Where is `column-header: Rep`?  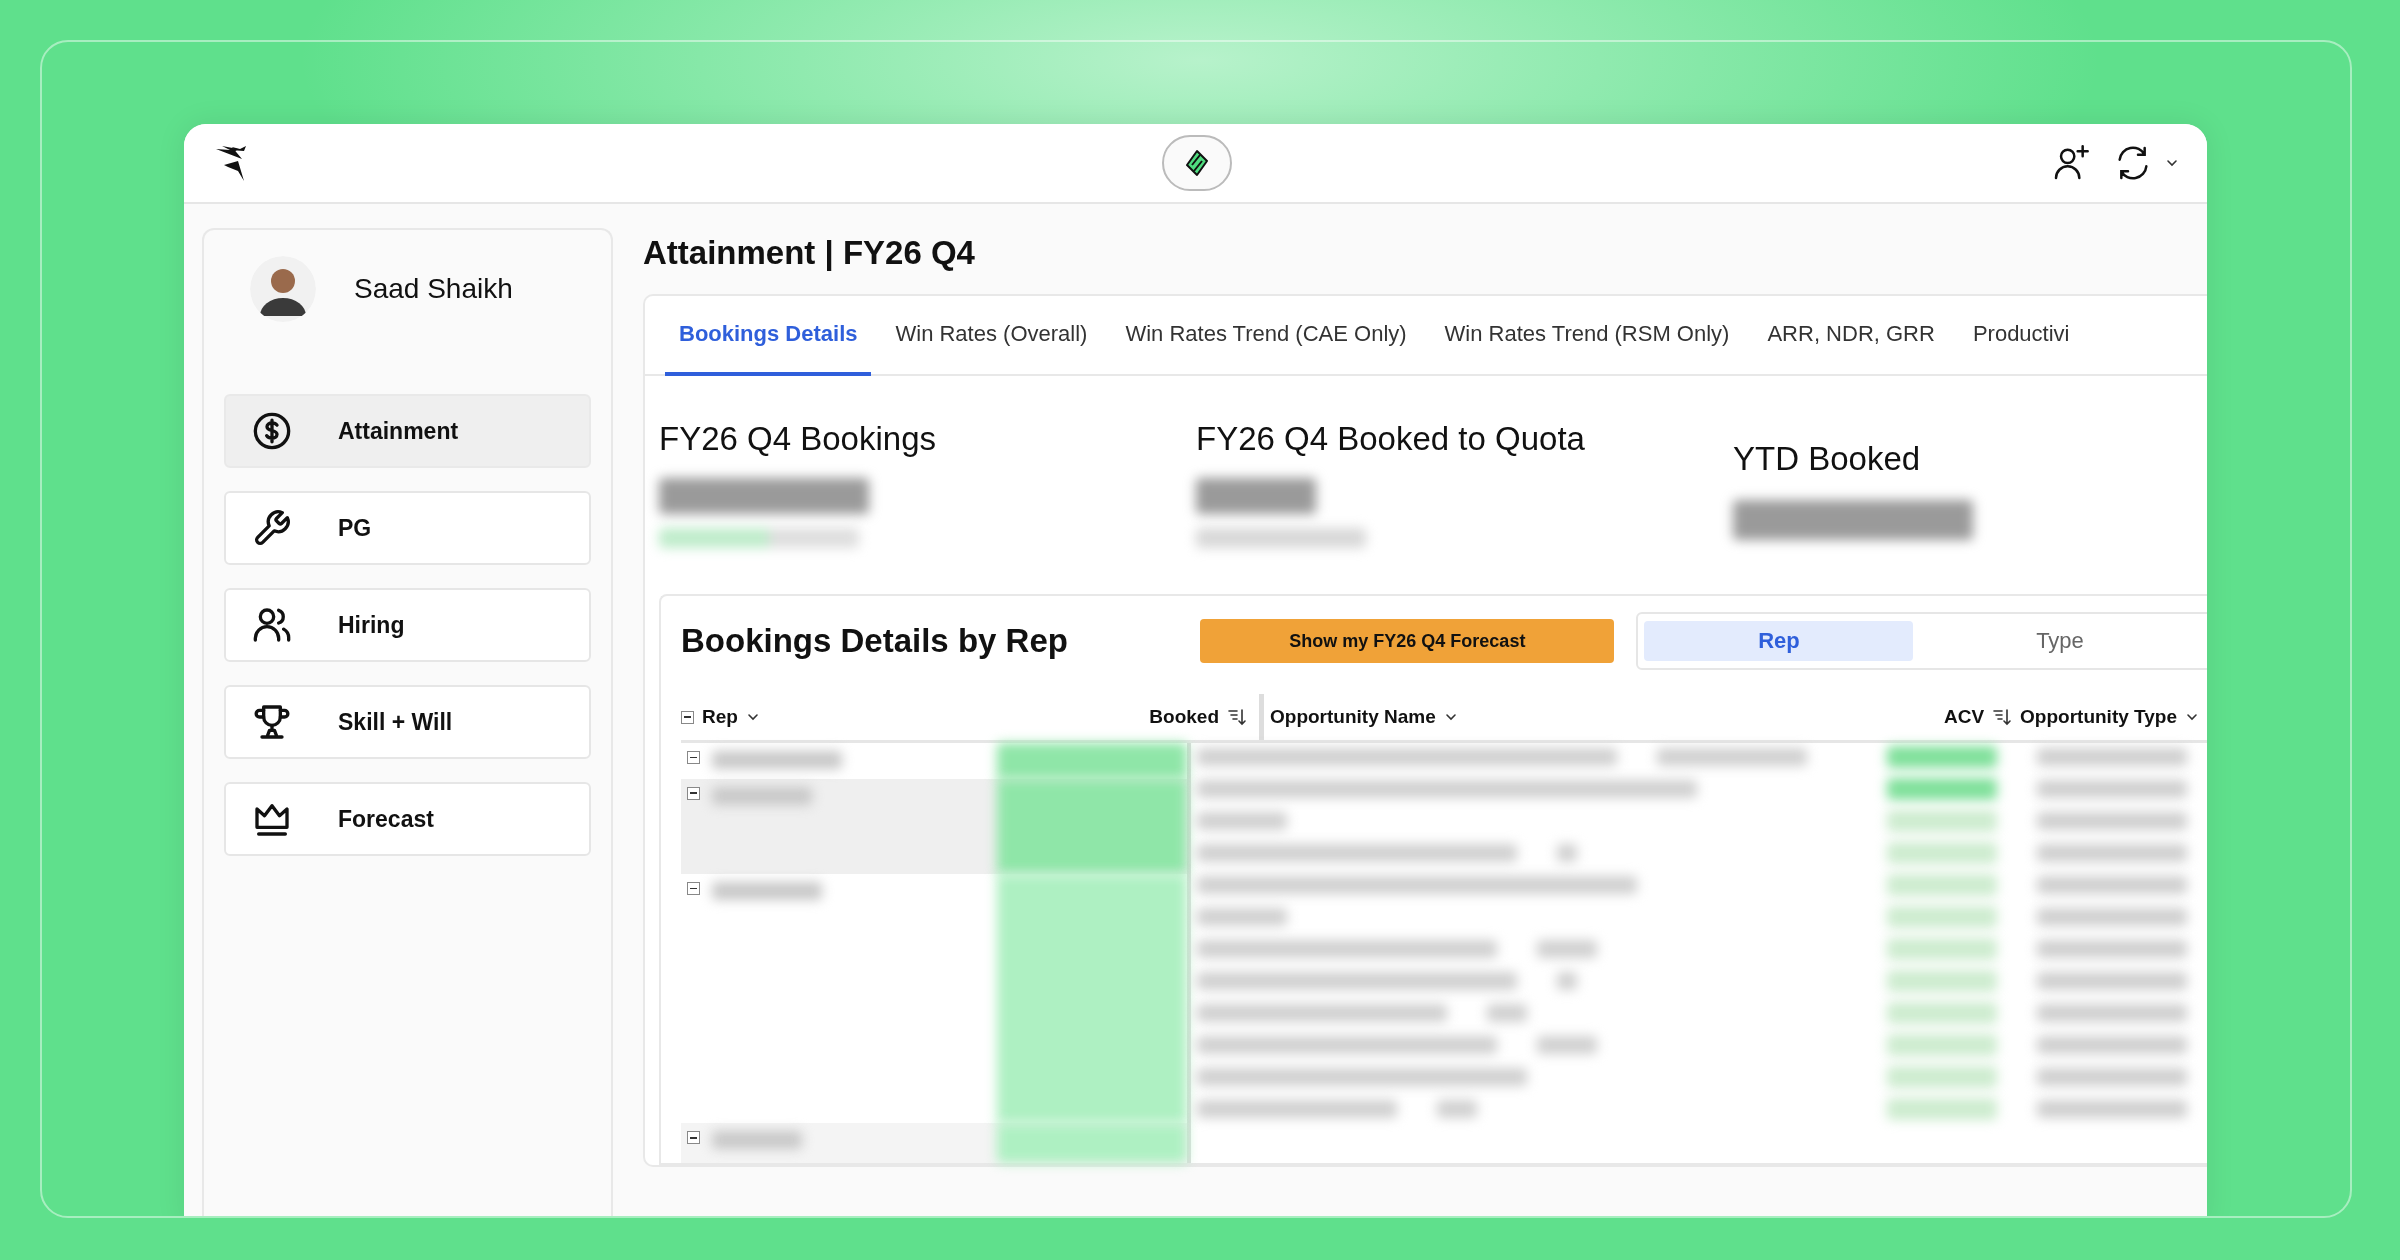
column-header: Rep is located at coordinates (731, 717).